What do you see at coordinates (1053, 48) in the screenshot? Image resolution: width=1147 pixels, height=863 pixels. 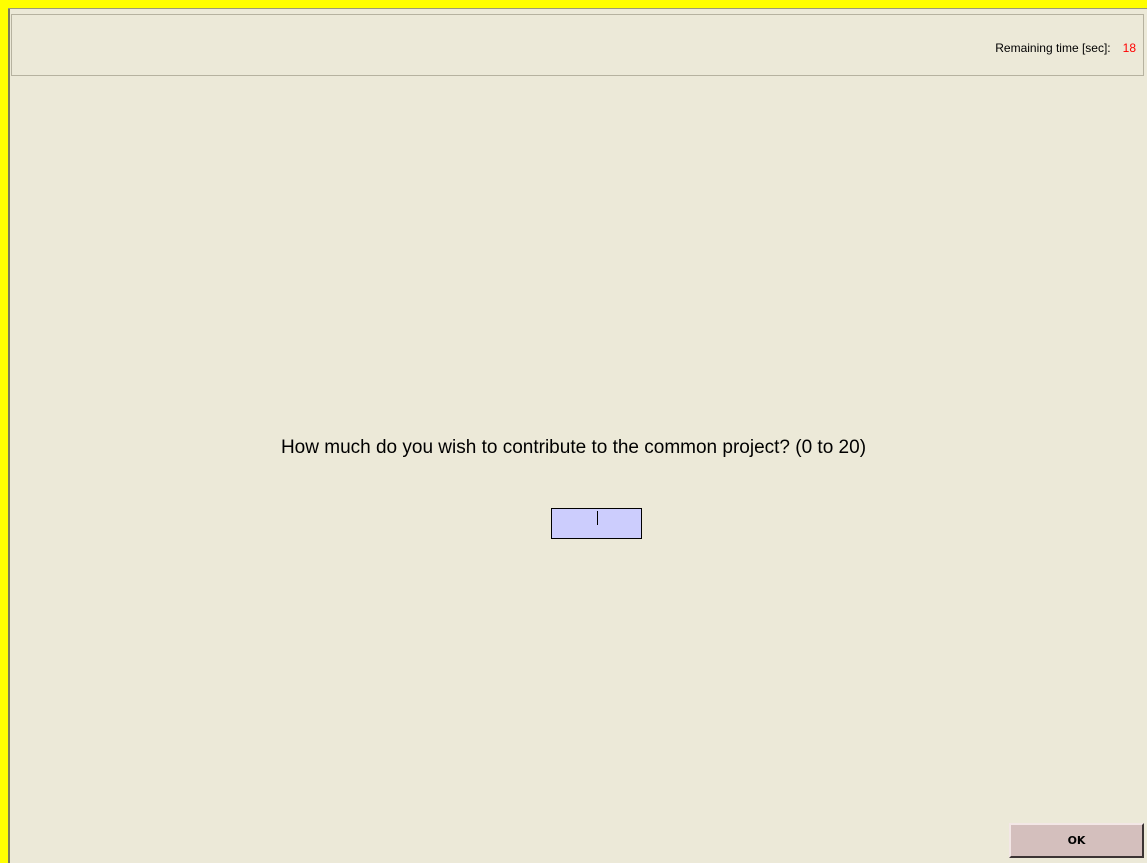 I see `timer-label: Remaining time [sec]:` at bounding box center [1053, 48].